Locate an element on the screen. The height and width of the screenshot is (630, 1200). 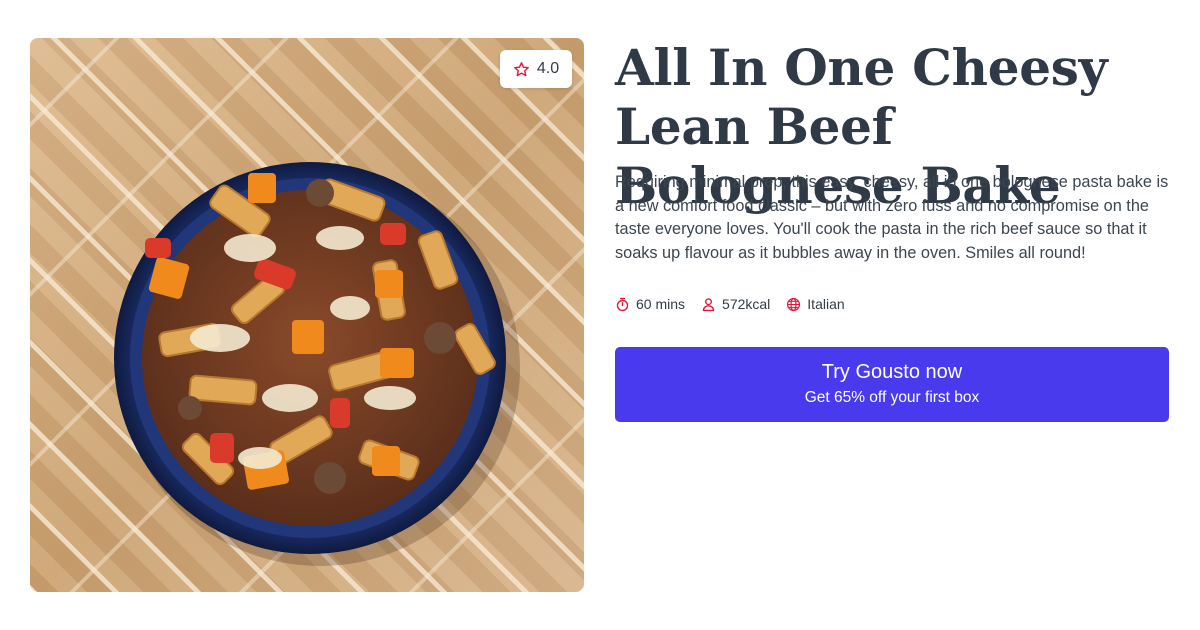
cuisine: Italian is located at coordinates (815, 304).